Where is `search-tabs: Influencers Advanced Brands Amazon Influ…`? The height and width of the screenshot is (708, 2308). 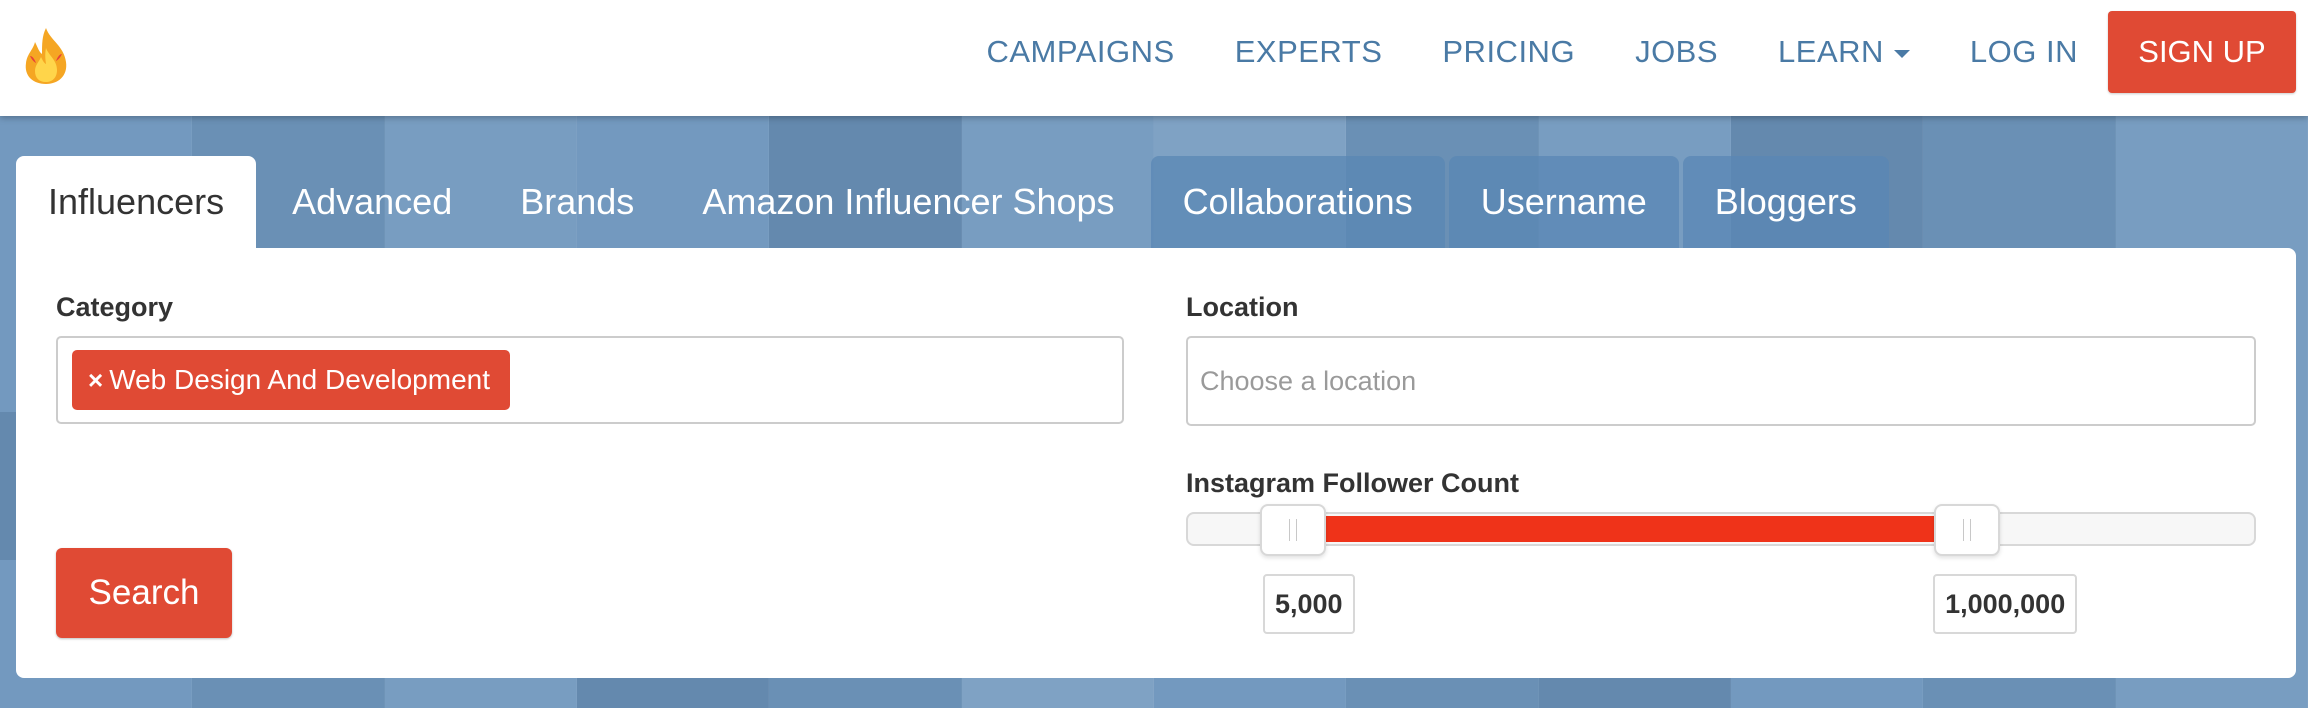
search-tabs: Influencers Advanced Brands Amazon Influ… is located at coordinates (954, 202).